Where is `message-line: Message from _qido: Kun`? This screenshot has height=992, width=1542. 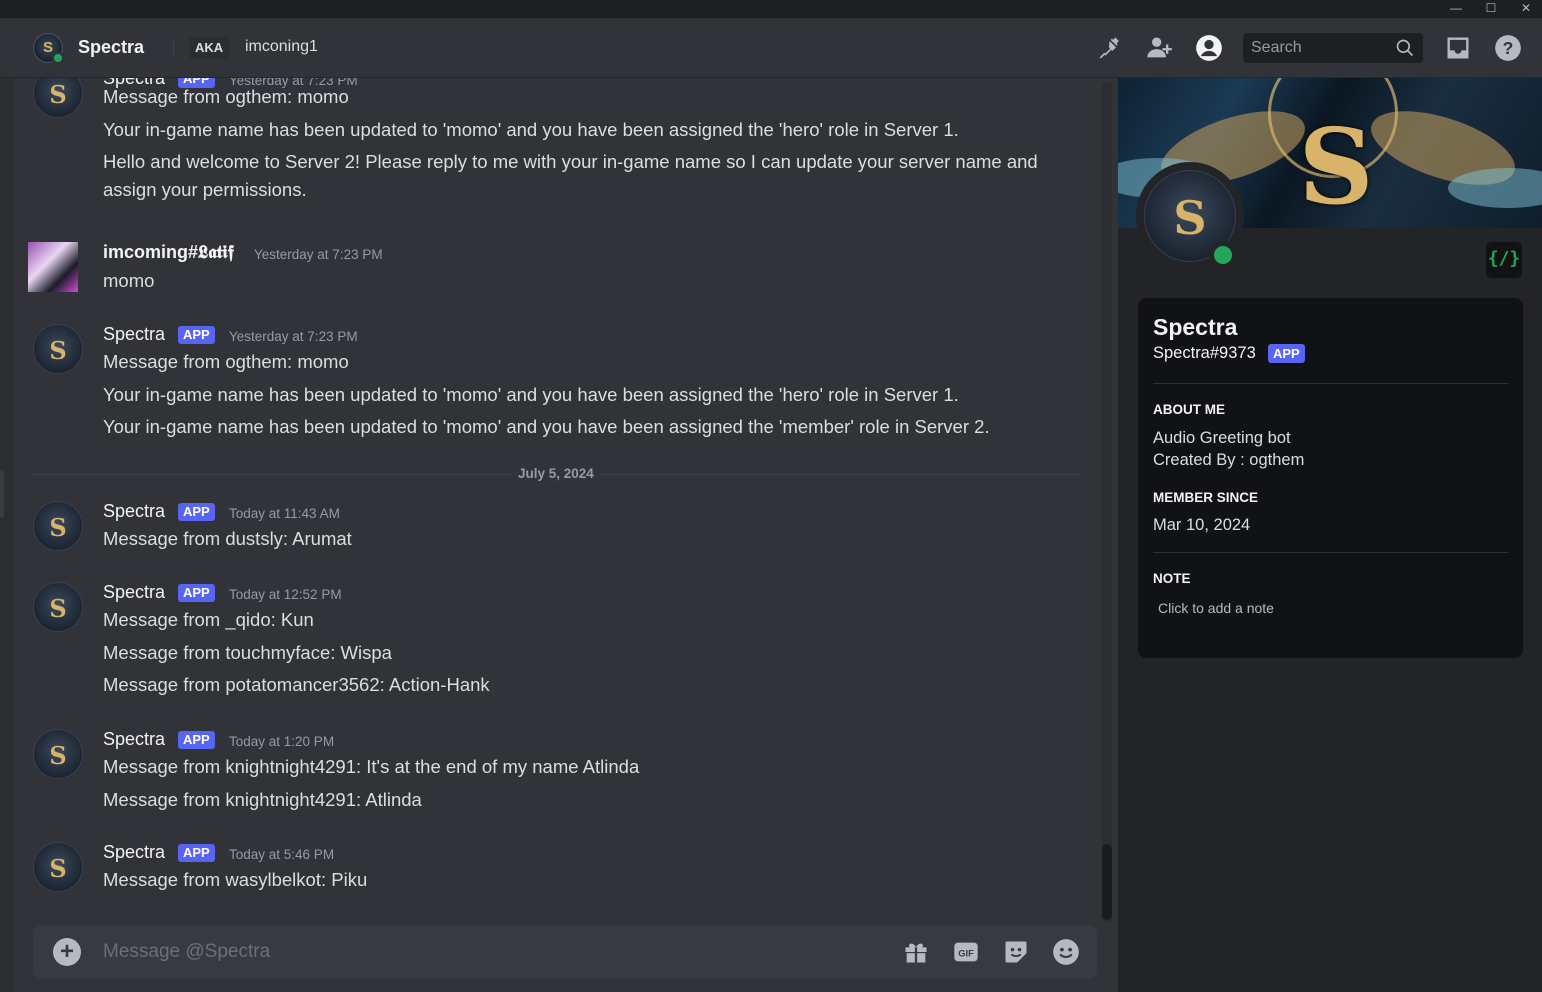
message-line: Message from _qido: Kun is located at coordinates (208, 619).